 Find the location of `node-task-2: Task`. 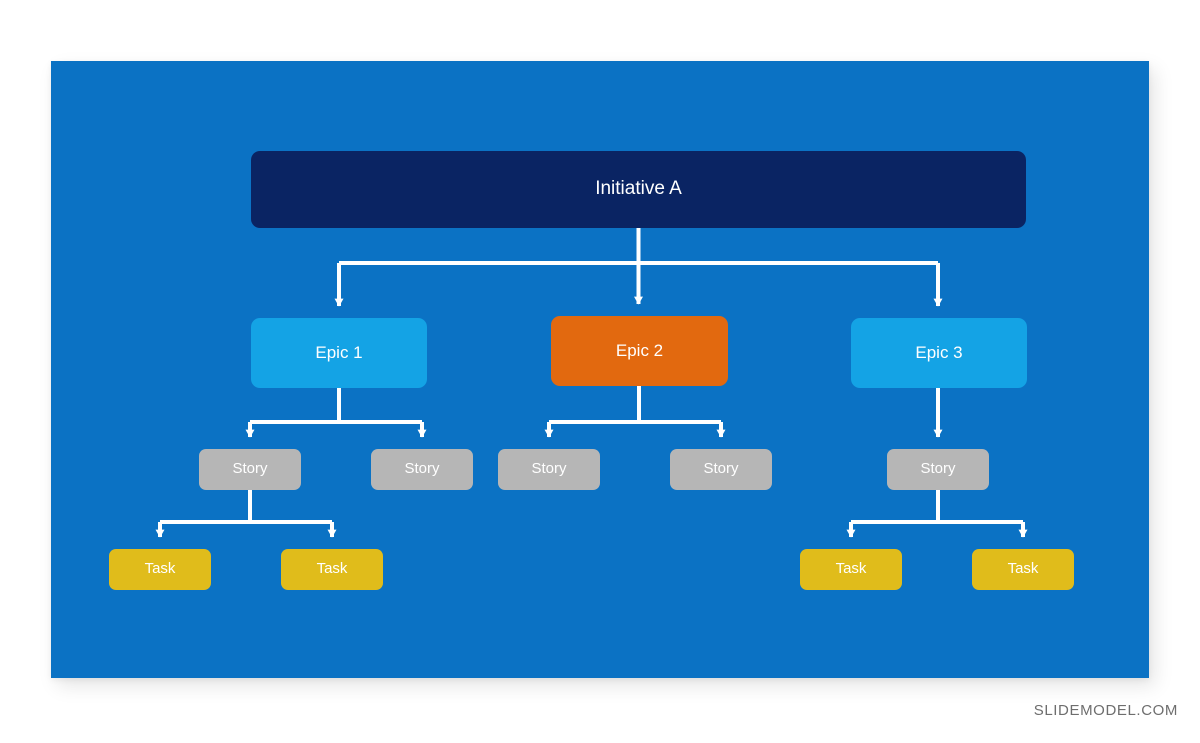

node-task-2: Task is located at coordinates (332, 569).